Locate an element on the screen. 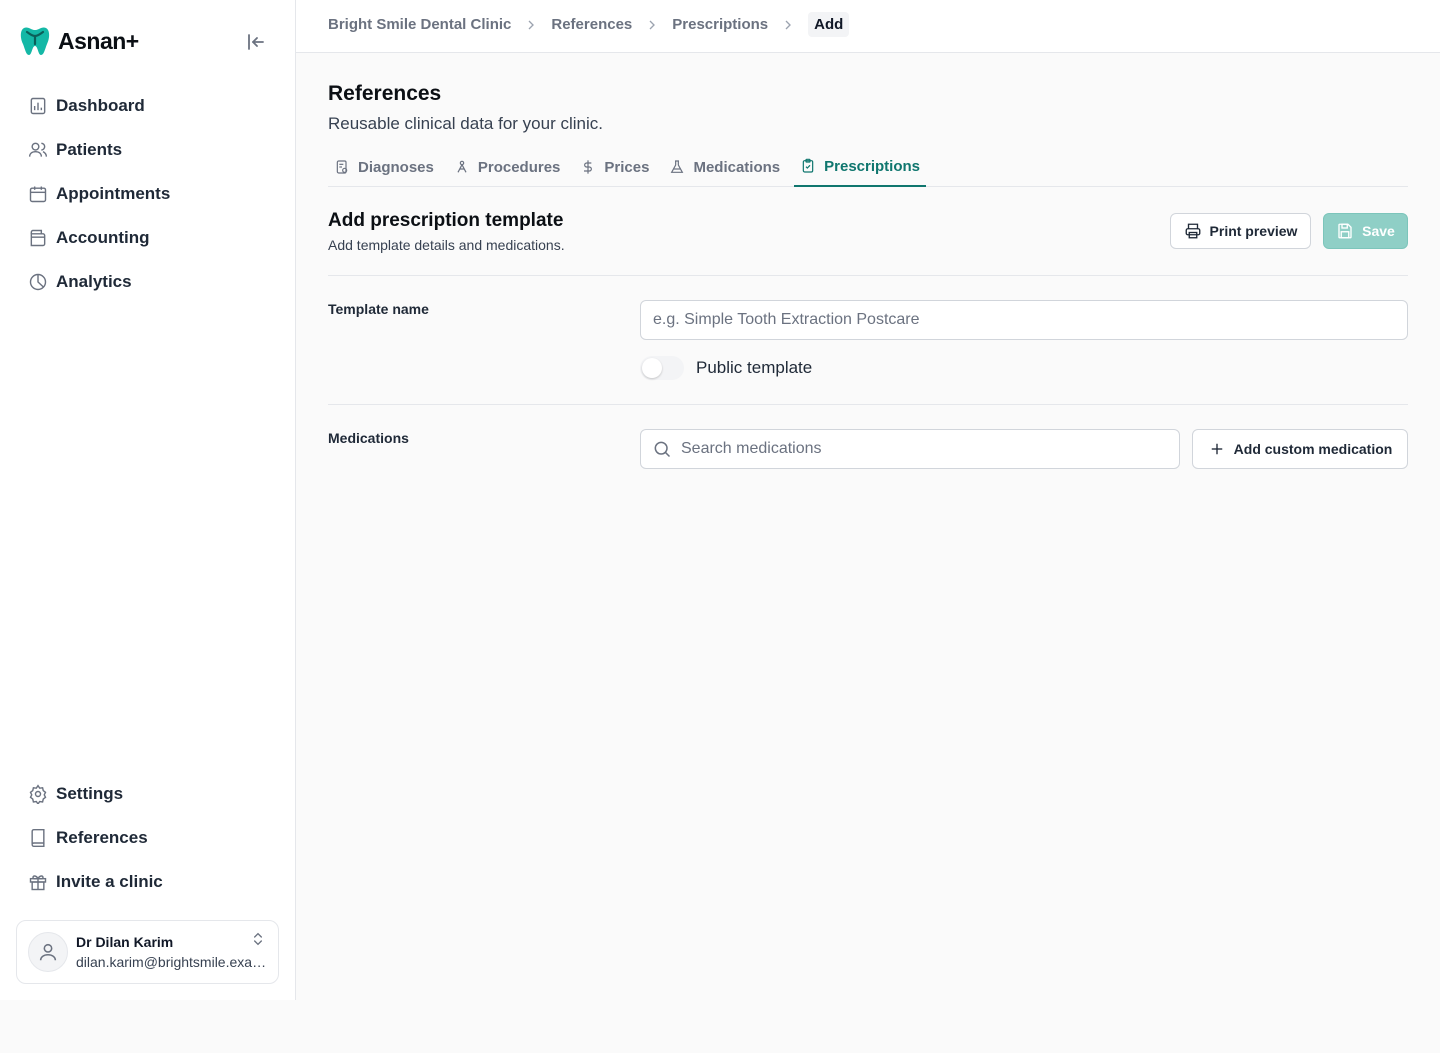 This screenshot has height=1053, width=1440. save-button: Save is located at coordinates (1365, 231).